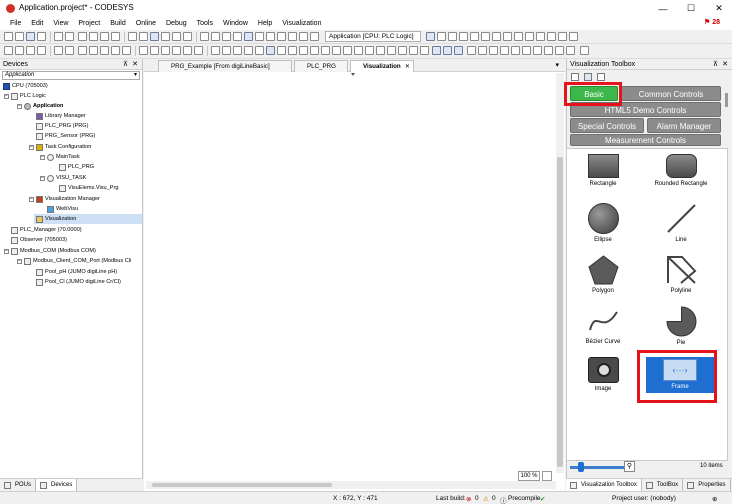  Describe the element at coordinates (507, 36) in the screenshot. I see `unforce-icon` at that location.